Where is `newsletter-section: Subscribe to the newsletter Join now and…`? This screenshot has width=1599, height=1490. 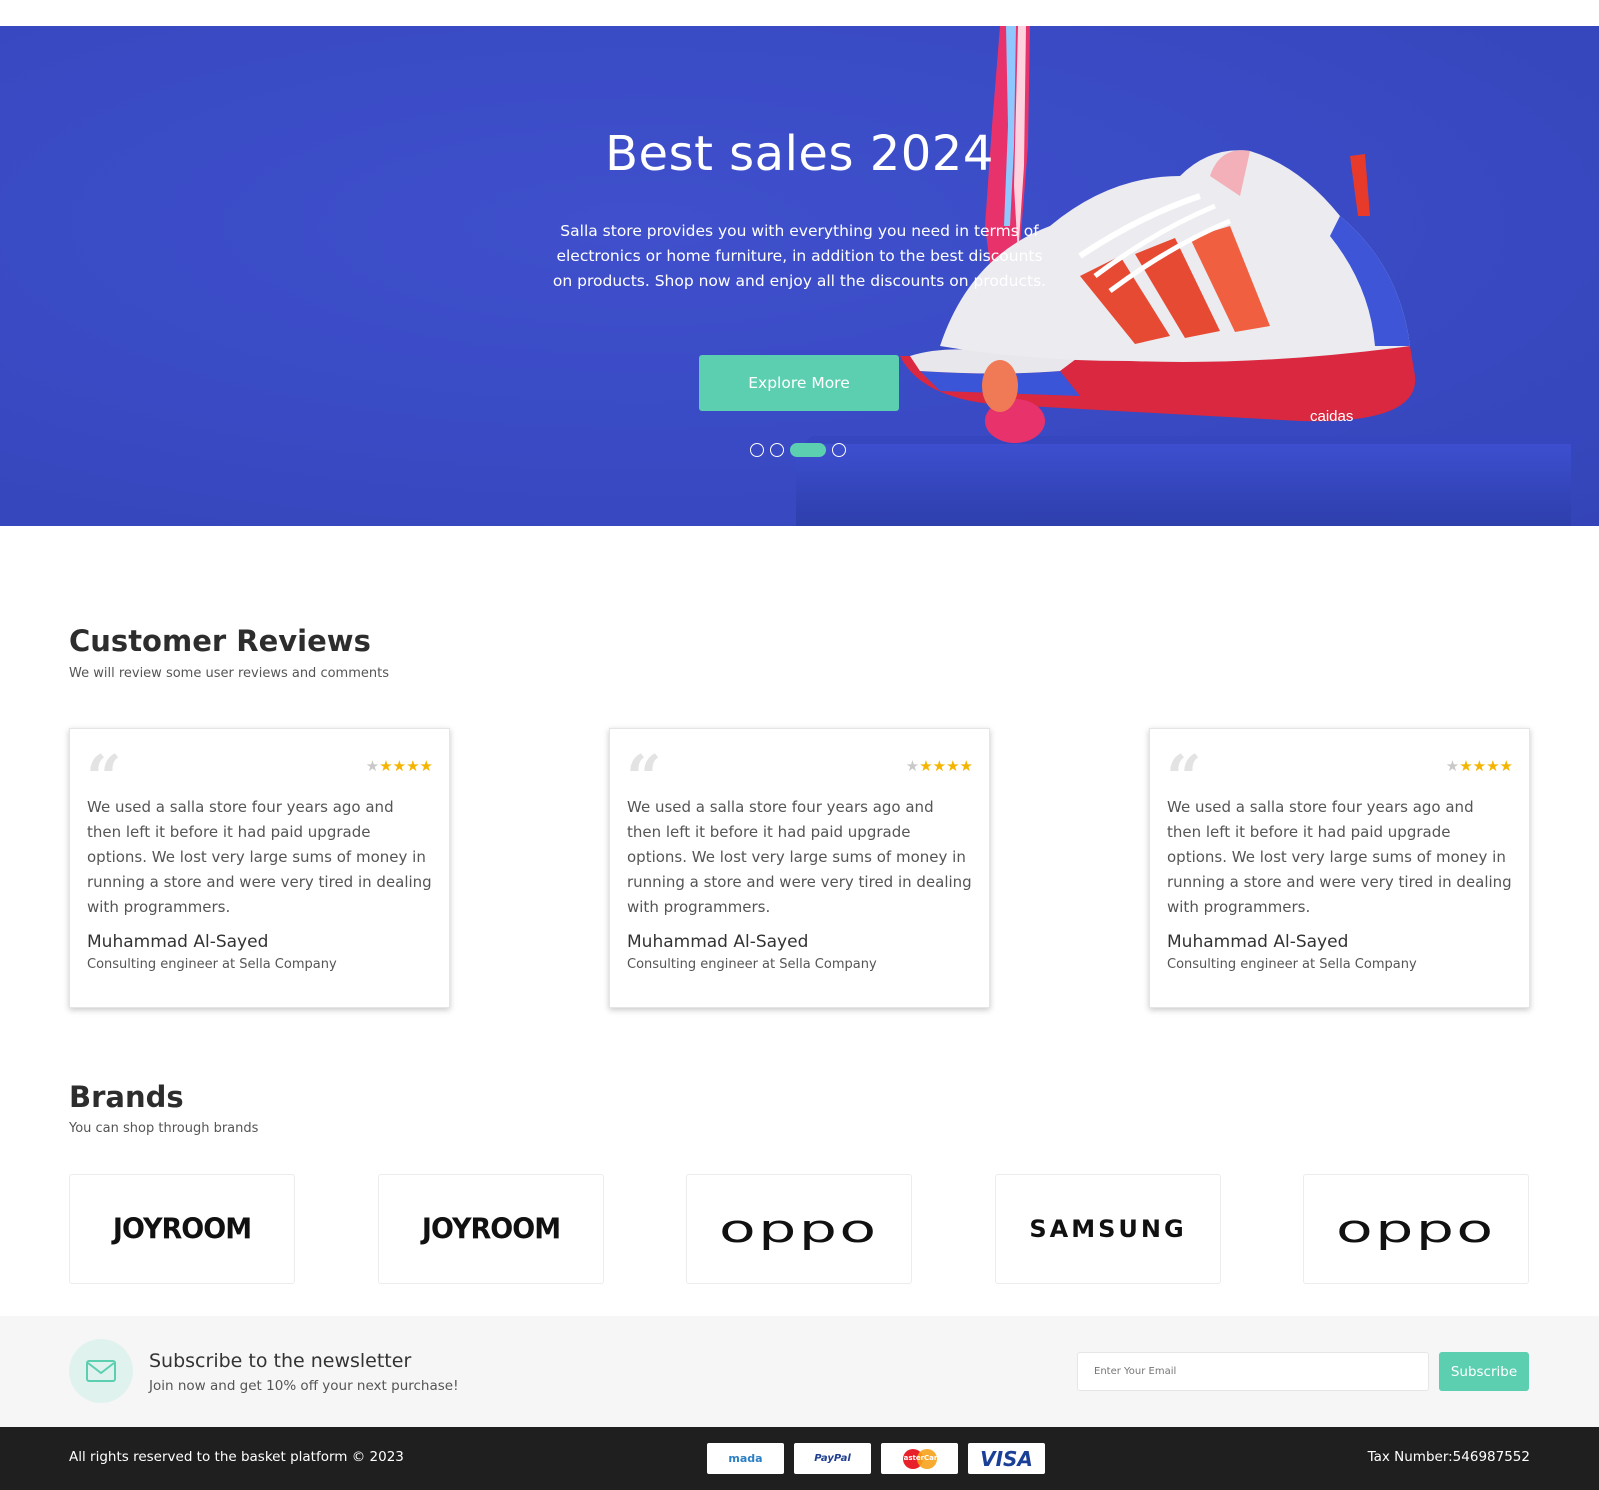 newsletter-section: Subscribe to the newsletter Join now and… is located at coordinates (799, 1371).